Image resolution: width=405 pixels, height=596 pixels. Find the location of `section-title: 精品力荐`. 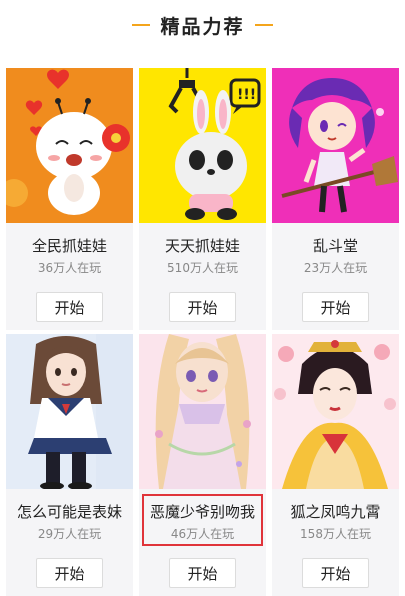

section-title: 精品力荐 is located at coordinates (202, 26).